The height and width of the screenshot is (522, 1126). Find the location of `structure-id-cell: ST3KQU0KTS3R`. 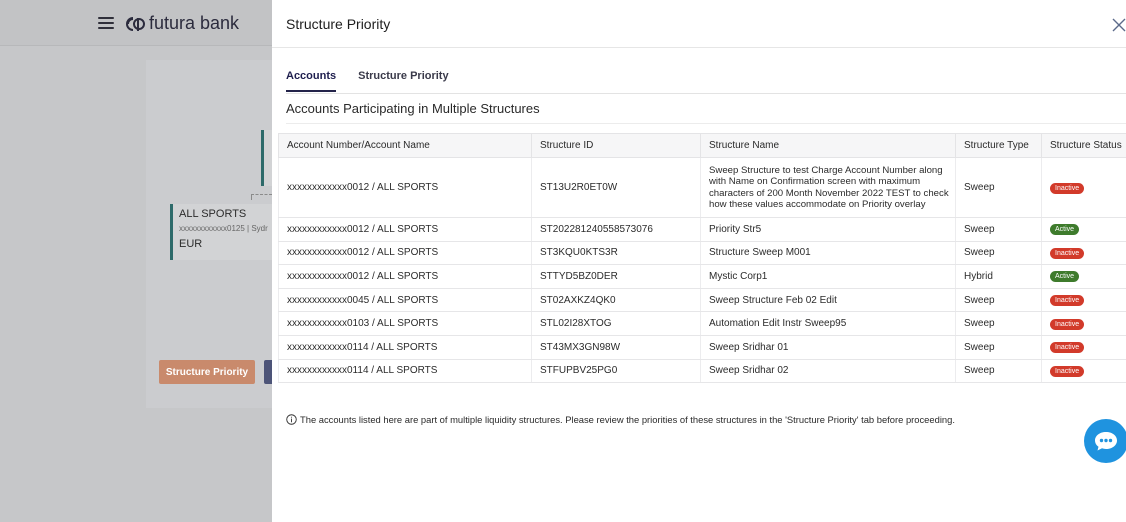

structure-id-cell: ST3KQU0KTS3R is located at coordinates (616, 253).